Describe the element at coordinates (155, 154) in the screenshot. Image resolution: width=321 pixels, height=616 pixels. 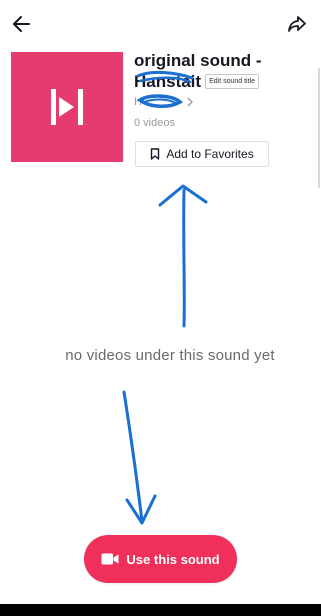
I see `bookmark-icon` at that location.